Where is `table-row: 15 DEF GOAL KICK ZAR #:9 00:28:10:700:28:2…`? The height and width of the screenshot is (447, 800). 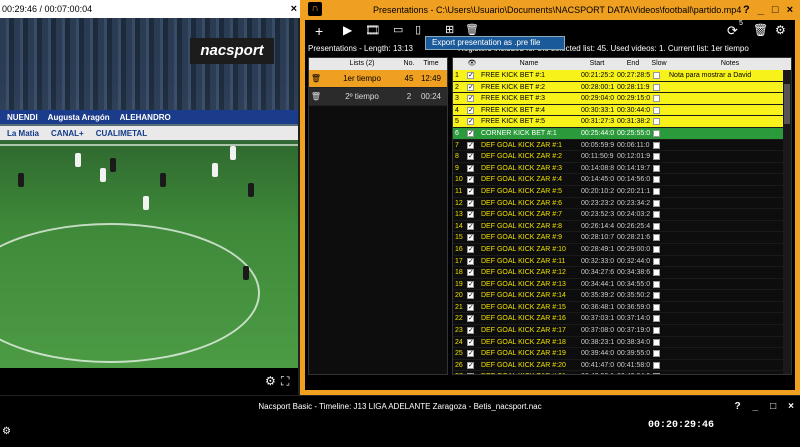
table-row: 15 DEF GOAL KICK ZAR #:9 00:28:10:700:28:2… is located at coordinates (622, 238).